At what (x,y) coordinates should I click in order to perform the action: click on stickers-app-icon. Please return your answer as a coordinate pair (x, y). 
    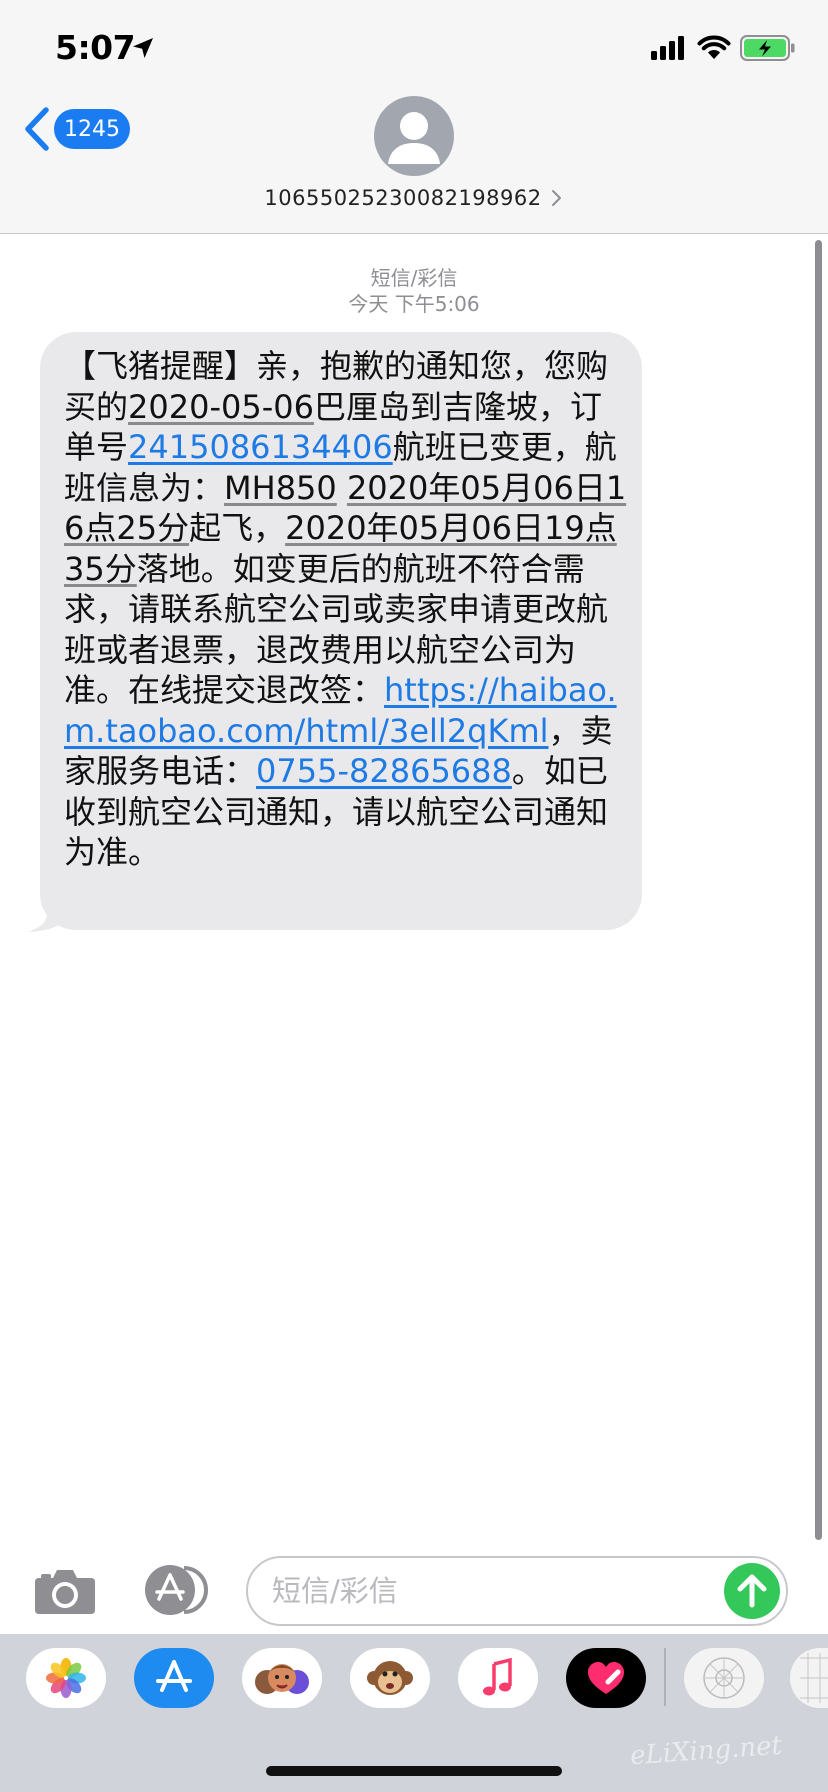
    Looking at the image, I should click on (724, 1678).